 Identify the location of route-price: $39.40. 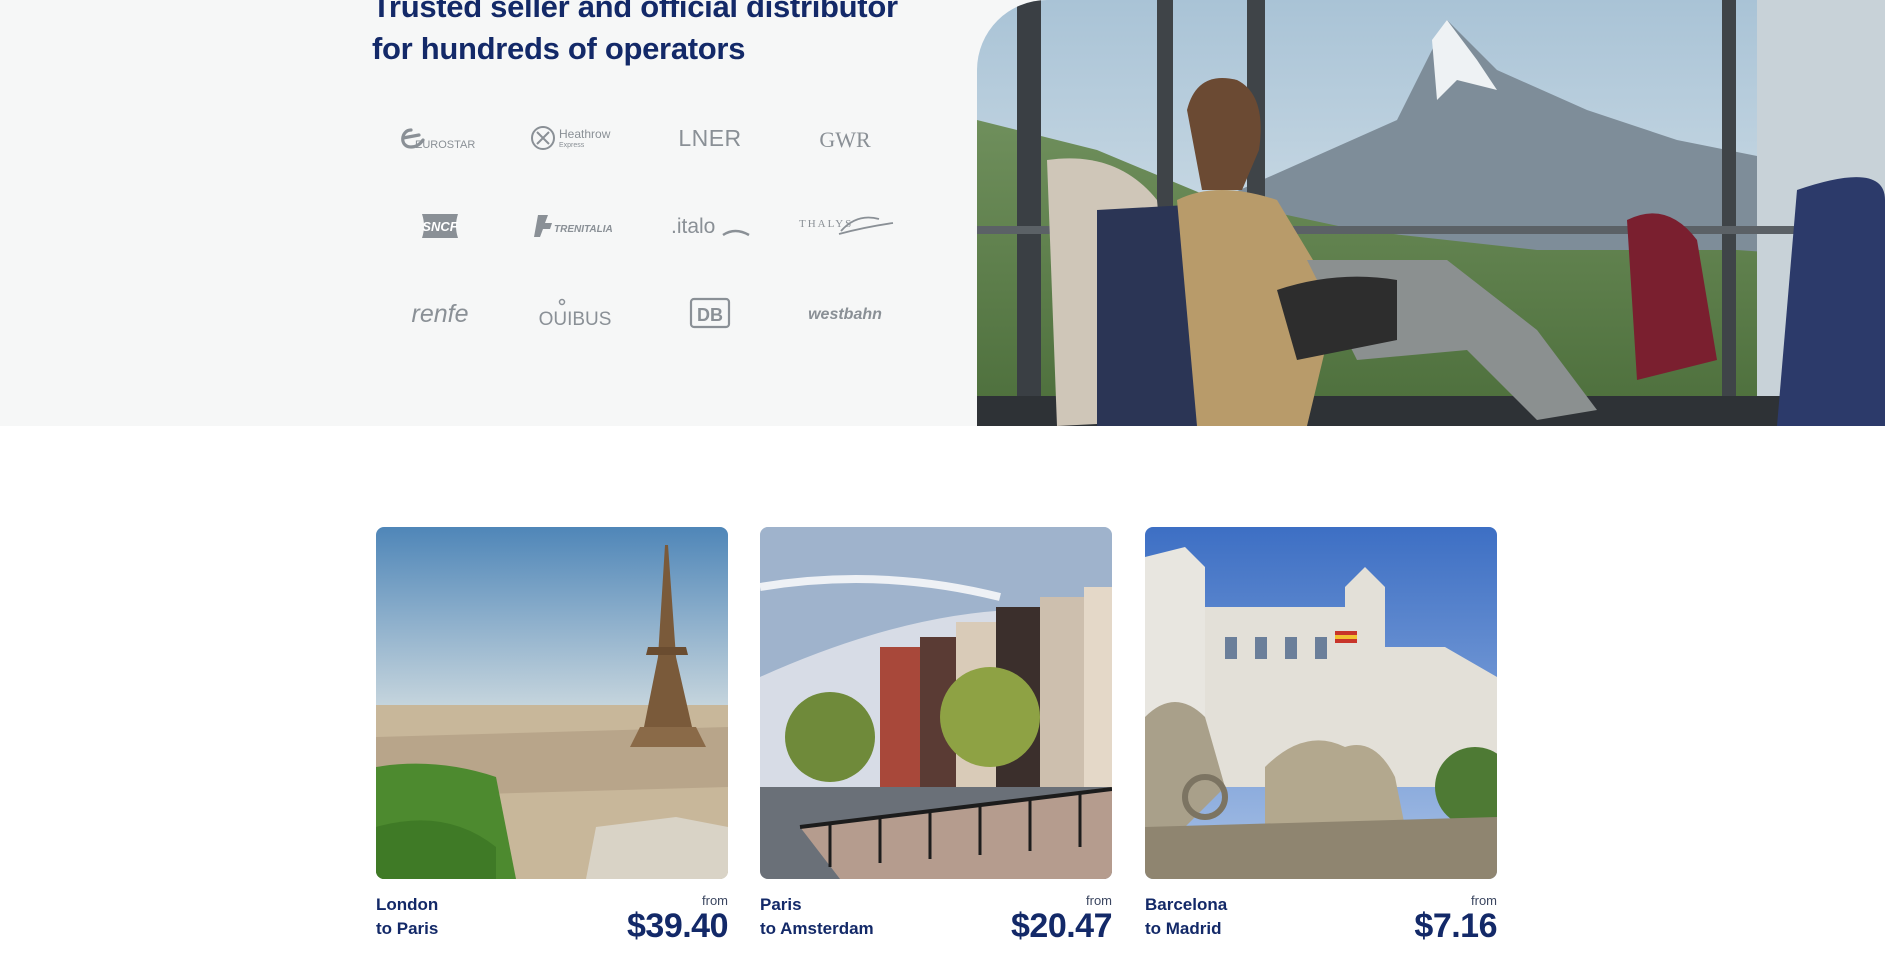
(678, 926).